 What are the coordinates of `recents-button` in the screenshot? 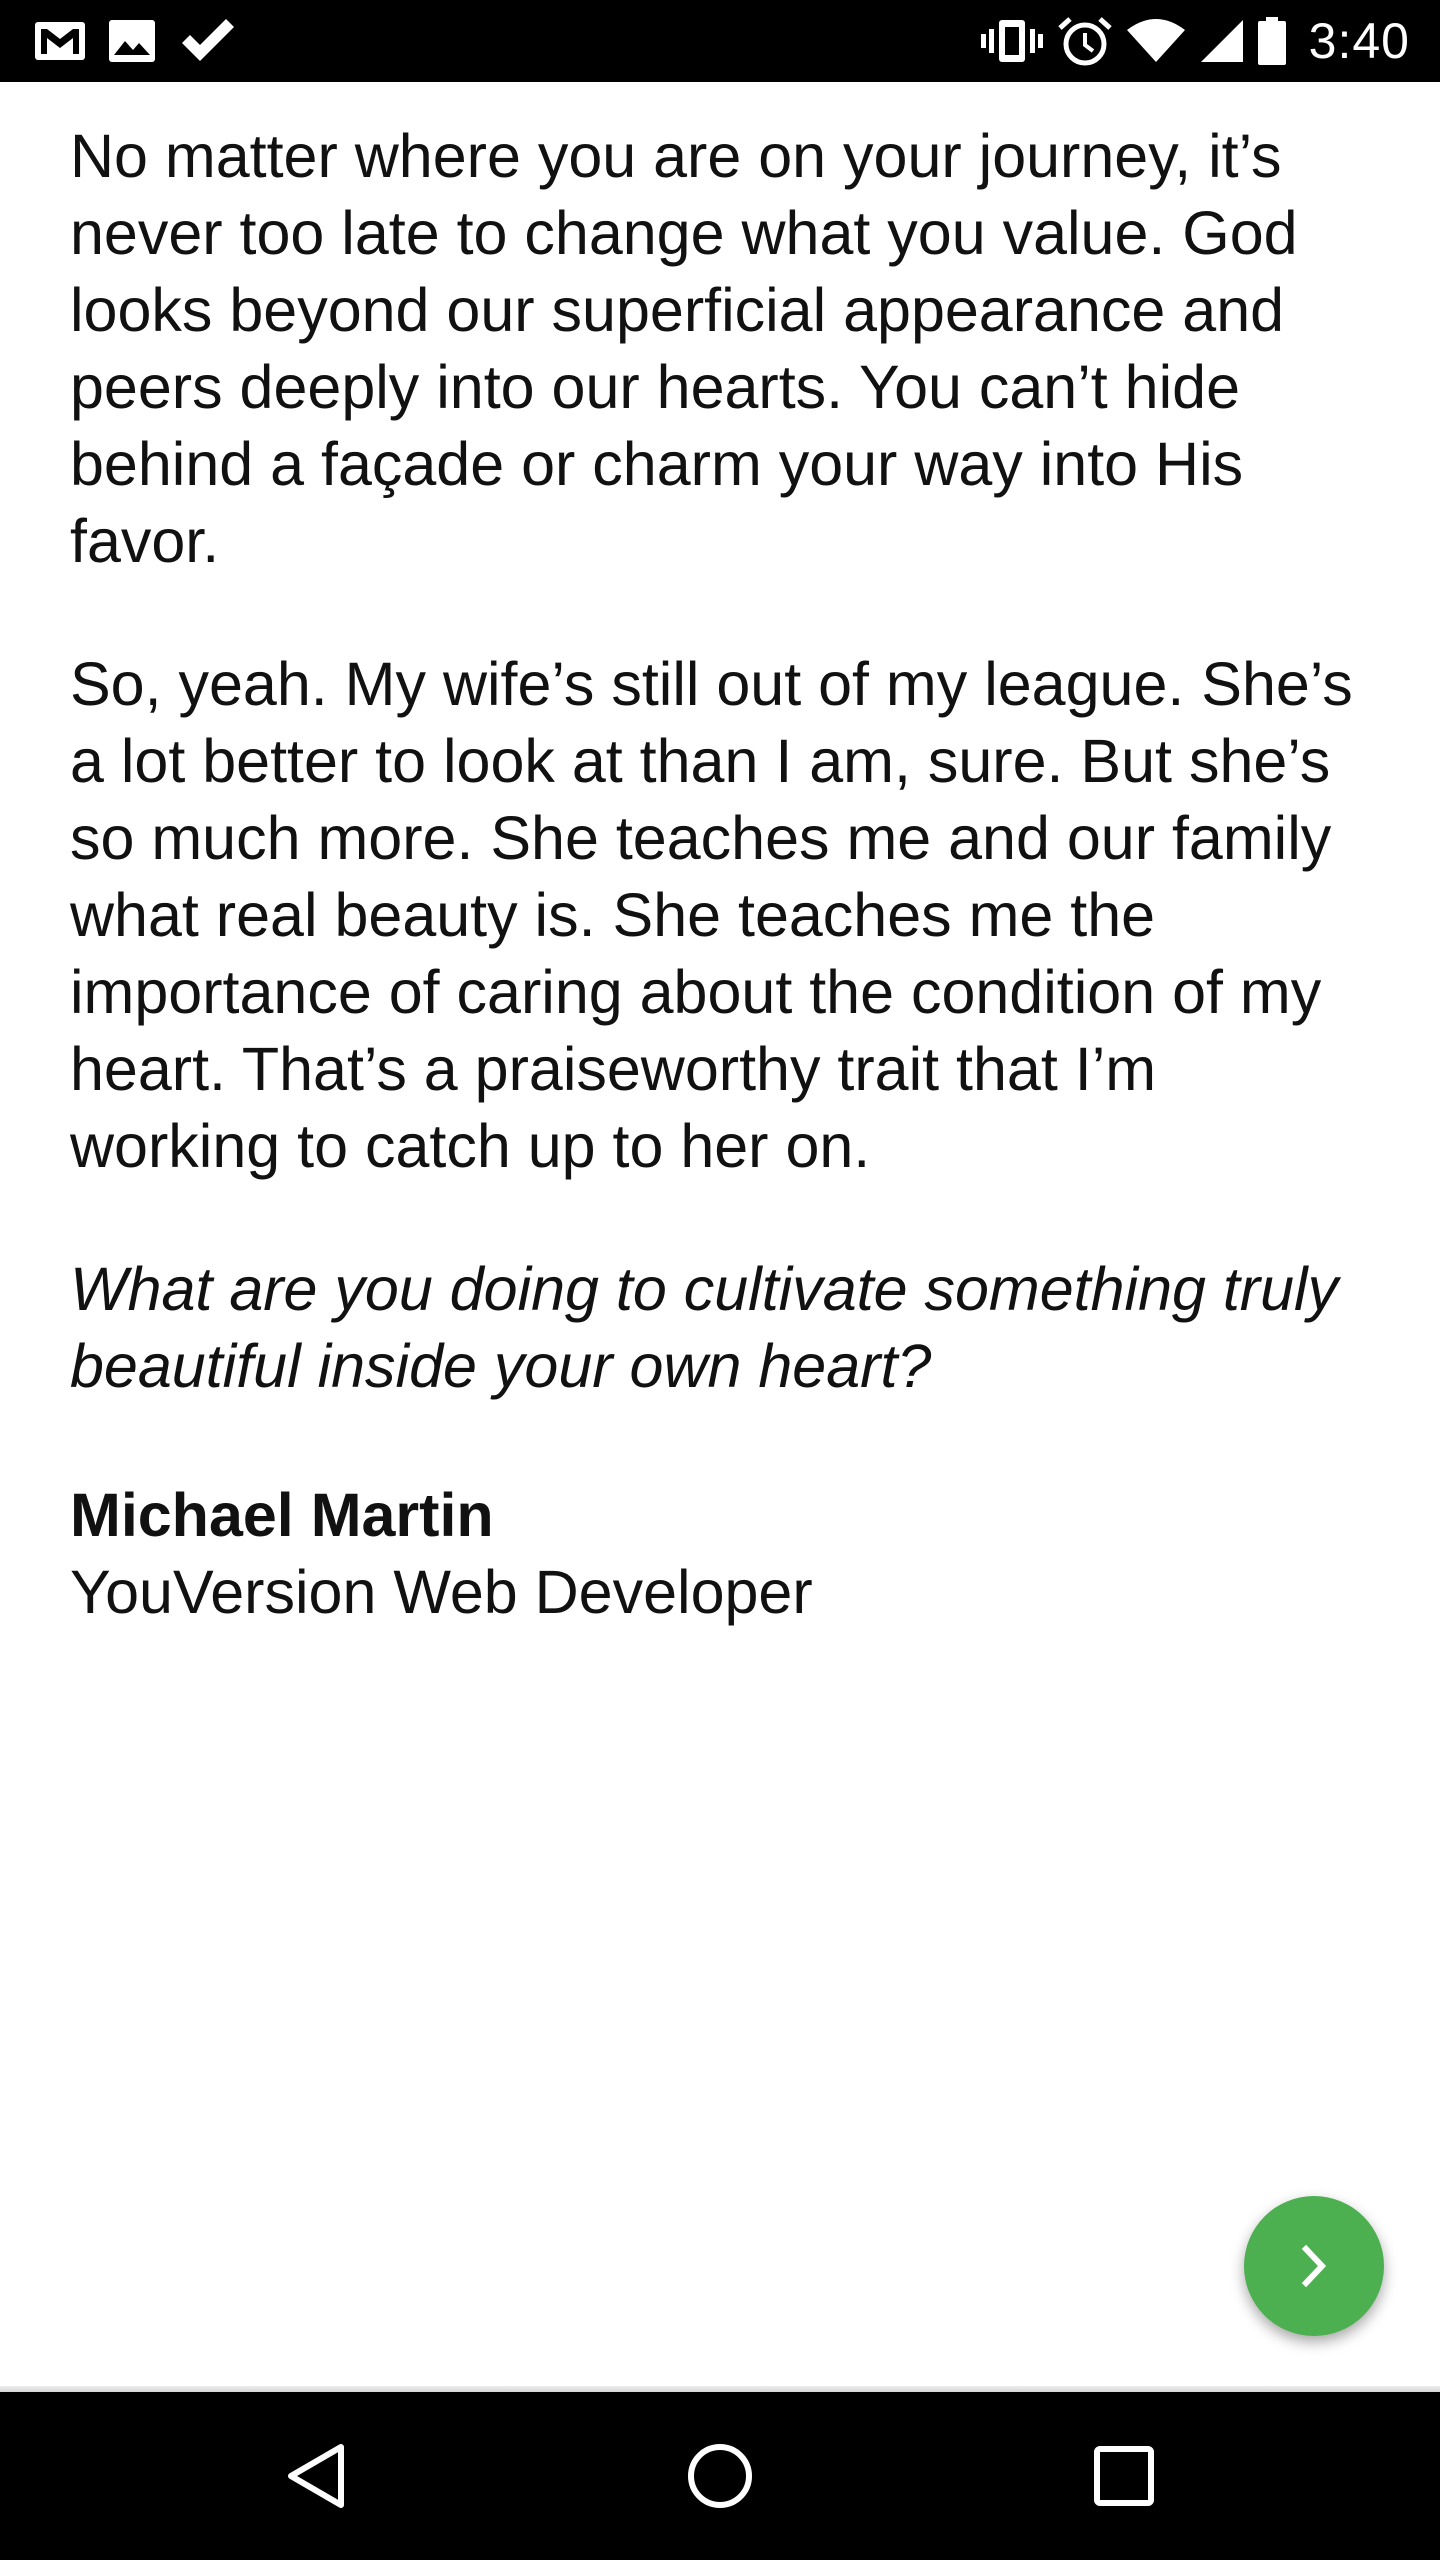 It's located at (1124, 2476).